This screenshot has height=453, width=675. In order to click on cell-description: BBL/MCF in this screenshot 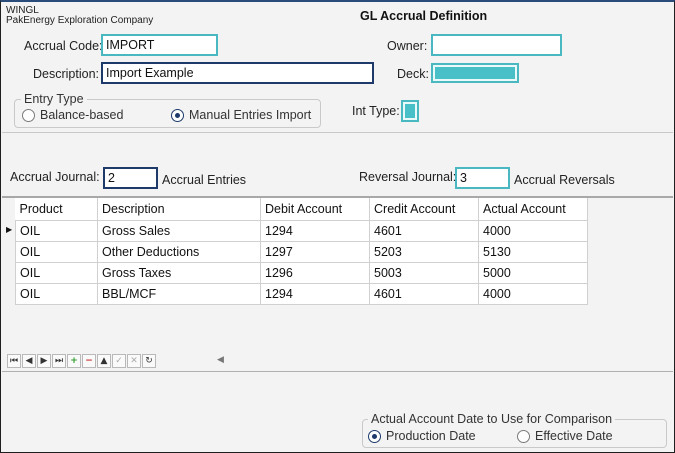, I will do `click(179, 293)`.